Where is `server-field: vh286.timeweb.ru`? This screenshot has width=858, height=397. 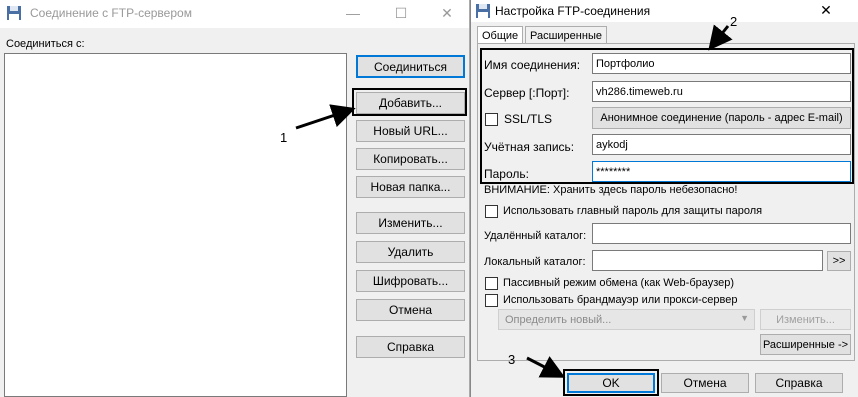
server-field: vh286.timeweb.ru is located at coordinates (721, 91).